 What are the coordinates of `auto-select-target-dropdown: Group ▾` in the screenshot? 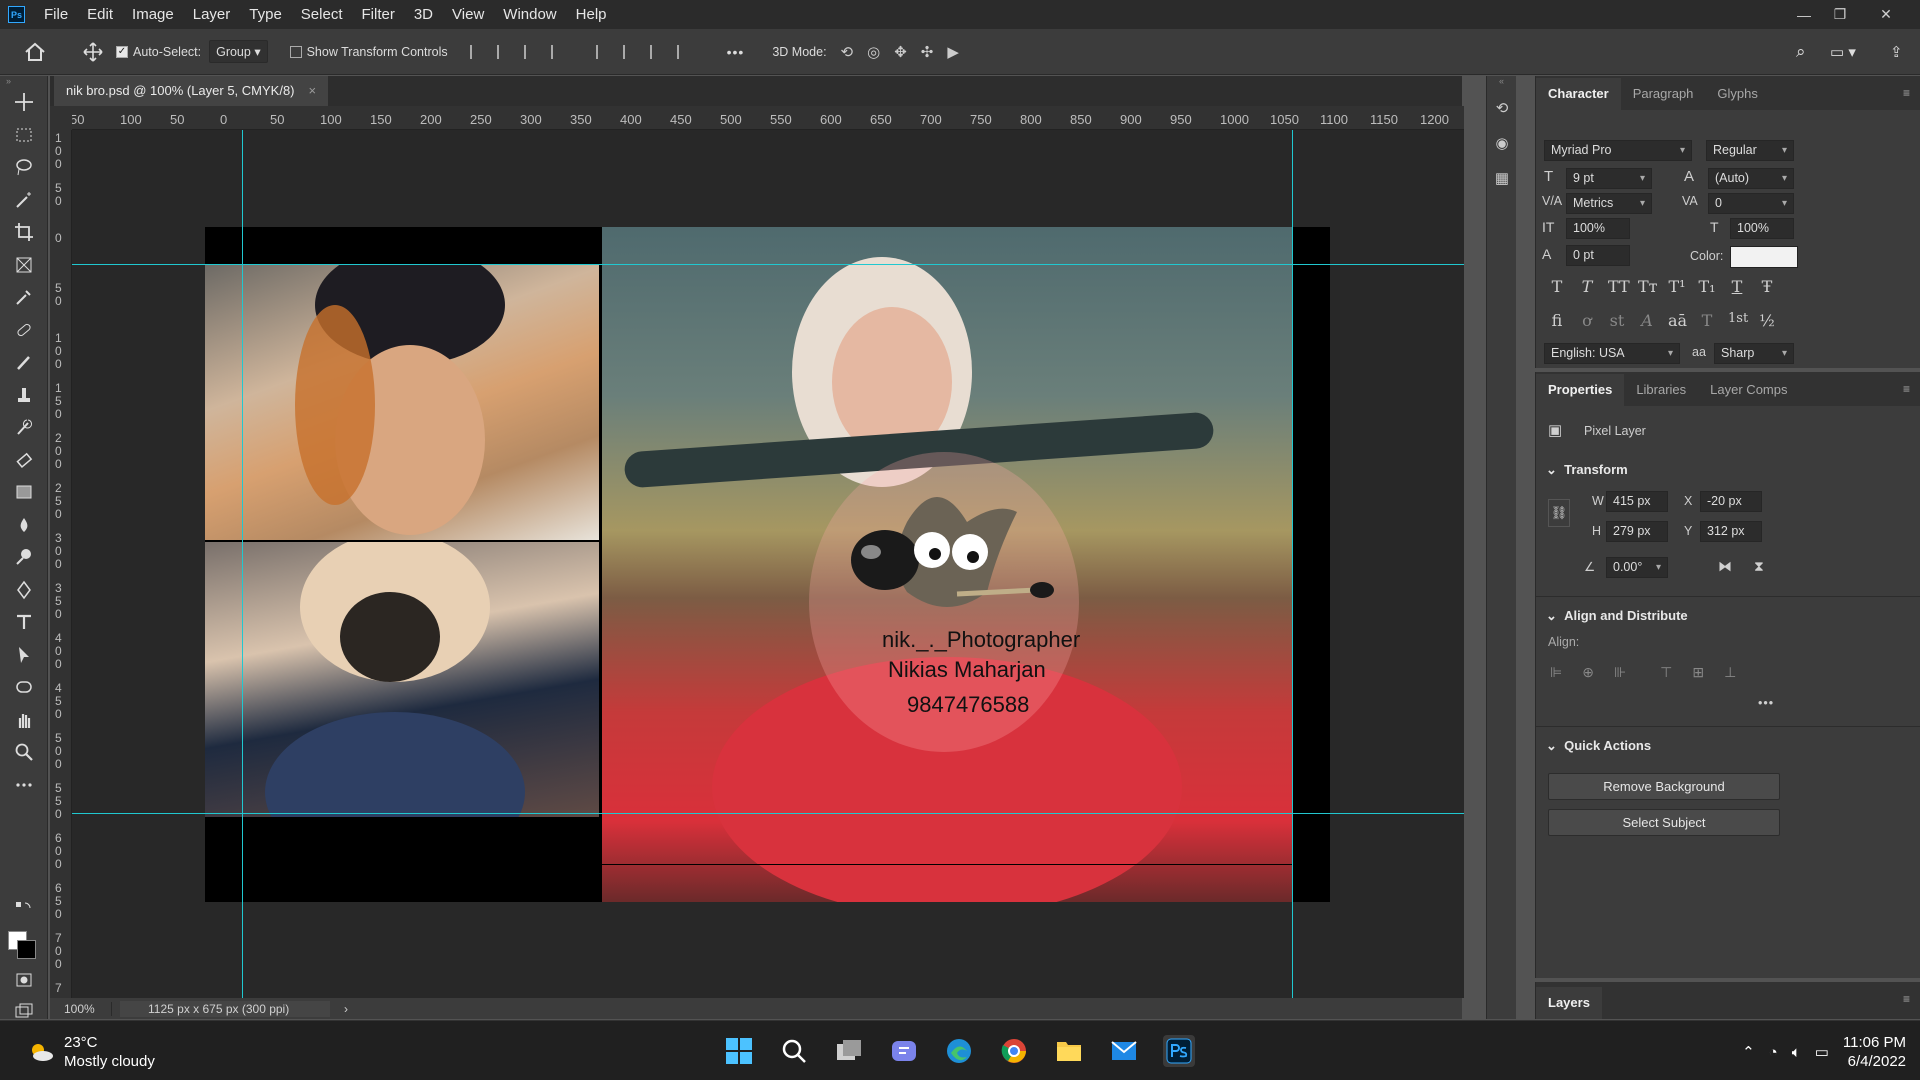 It's located at (238, 51).